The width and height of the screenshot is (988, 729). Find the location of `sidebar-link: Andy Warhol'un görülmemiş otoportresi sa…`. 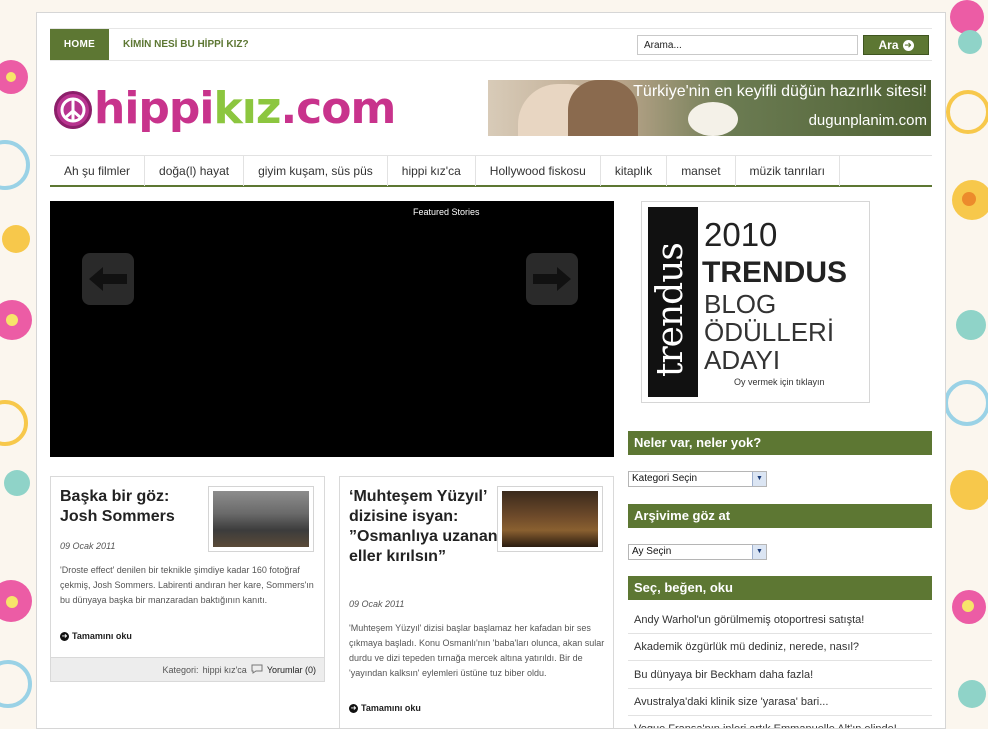

sidebar-link: Andy Warhol'un görülmemiş otoportresi sa… is located at coordinates (780, 620).